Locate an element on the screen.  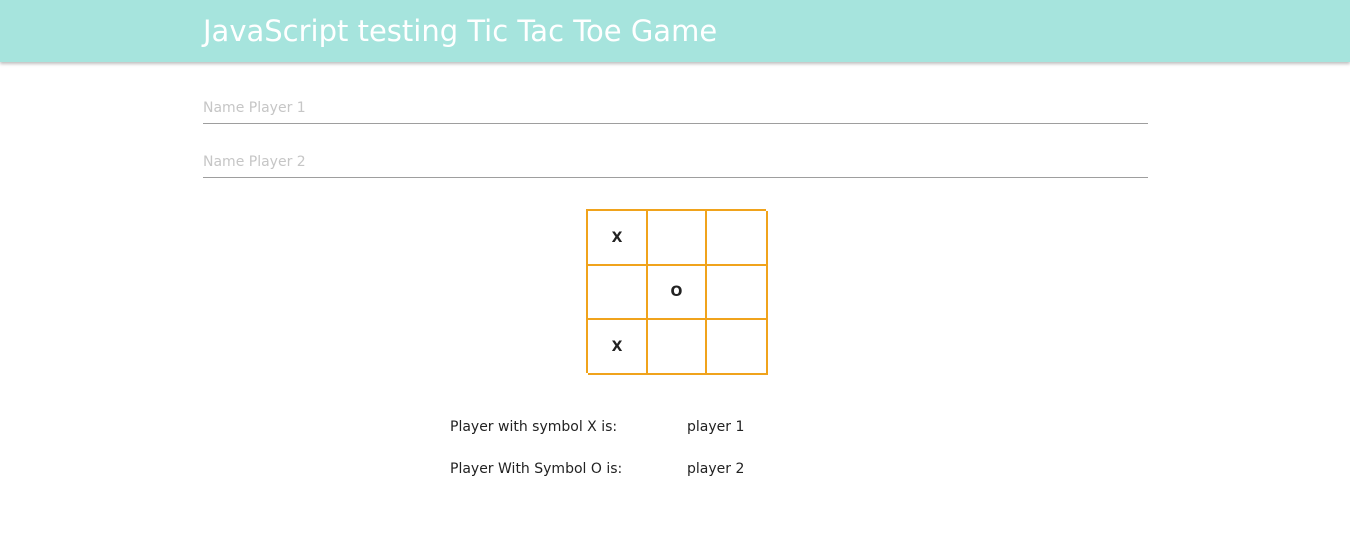
player-1-name-input is located at coordinates (675, 108).